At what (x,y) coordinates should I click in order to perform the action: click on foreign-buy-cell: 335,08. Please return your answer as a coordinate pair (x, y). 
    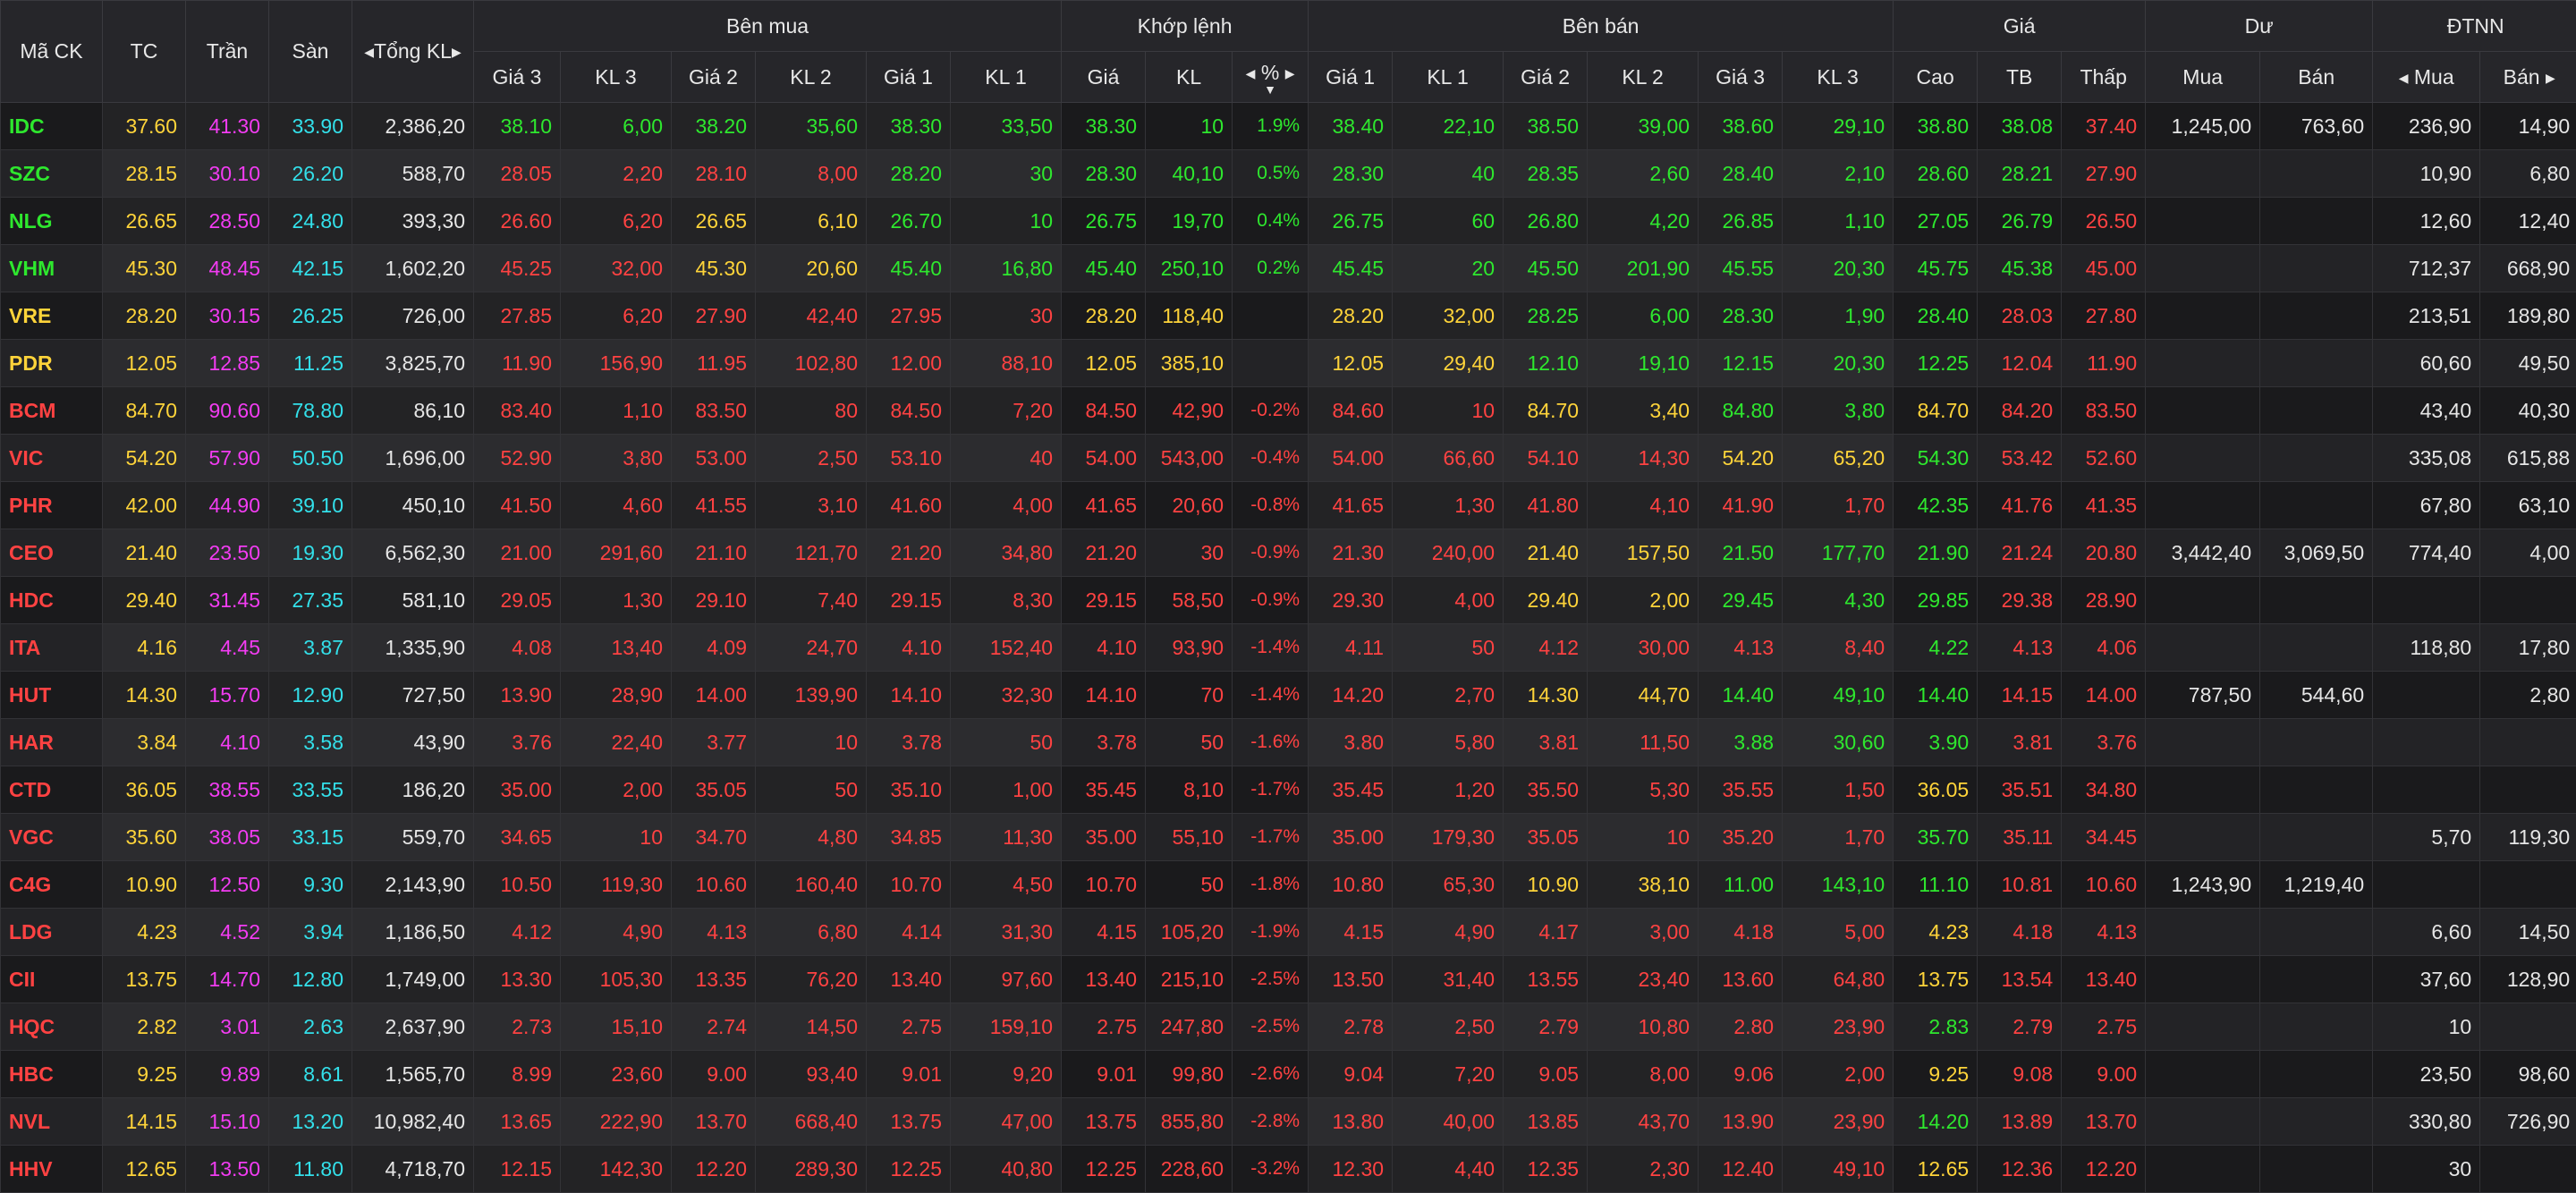
    Looking at the image, I should click on (2426, 458).